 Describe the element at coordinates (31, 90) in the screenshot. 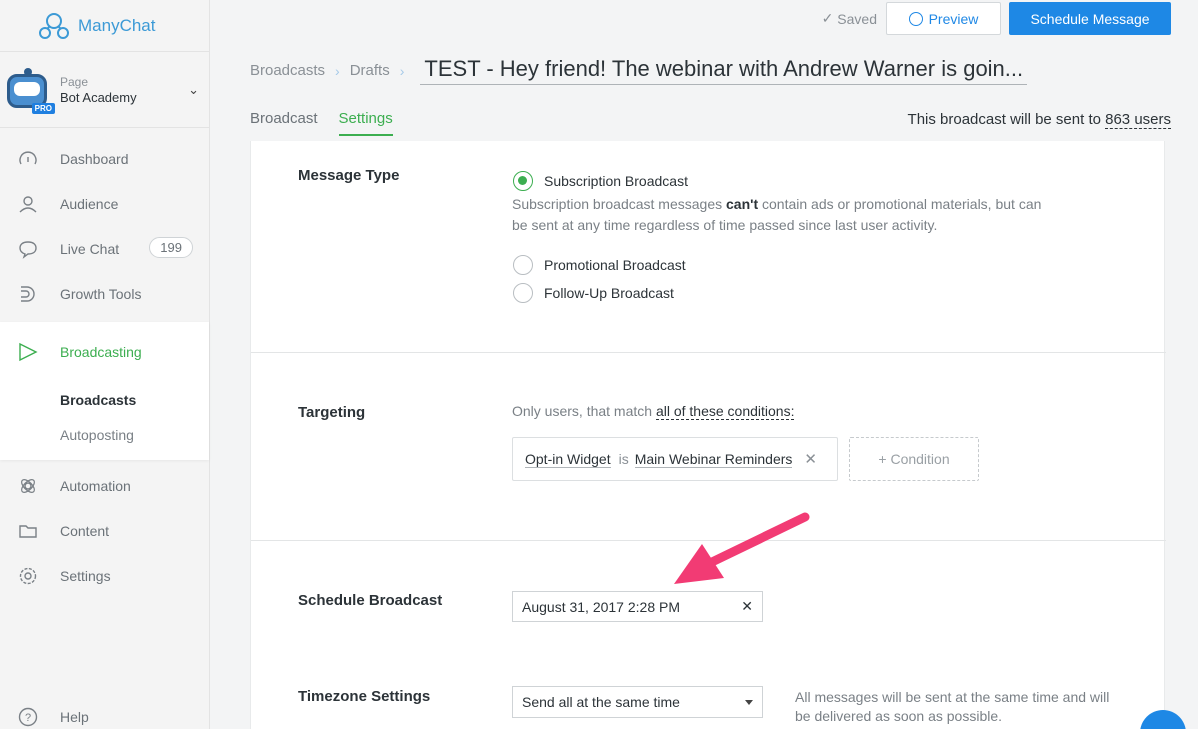

I see `avatar: PRO` at that location.